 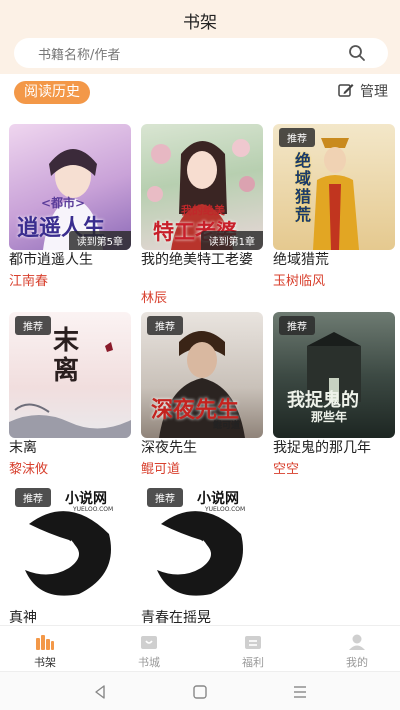 I want to click on tab-profile: 我的, so click(x=357, y=649).